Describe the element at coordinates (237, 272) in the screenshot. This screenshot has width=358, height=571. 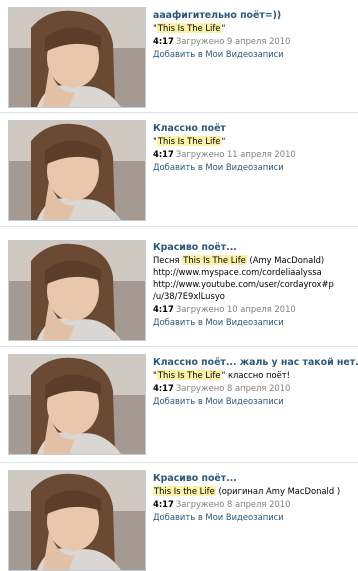
I see `description-url: http://www.myspace.com/cordeliaalyssa` at that location.